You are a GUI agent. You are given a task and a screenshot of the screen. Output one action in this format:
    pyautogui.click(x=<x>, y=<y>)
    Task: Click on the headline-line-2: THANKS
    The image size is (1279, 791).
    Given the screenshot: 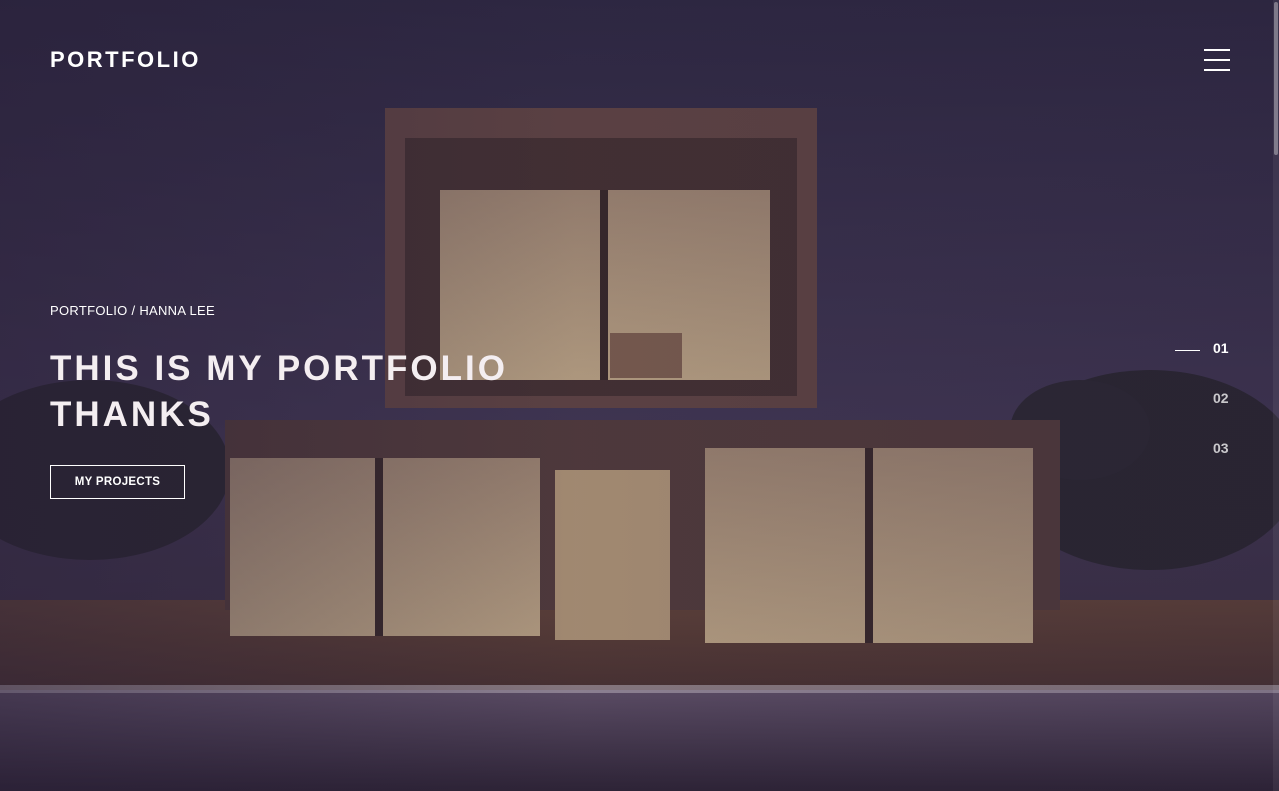 What is the action you would take?
    pyautogui.click(x=132, y=414)
    